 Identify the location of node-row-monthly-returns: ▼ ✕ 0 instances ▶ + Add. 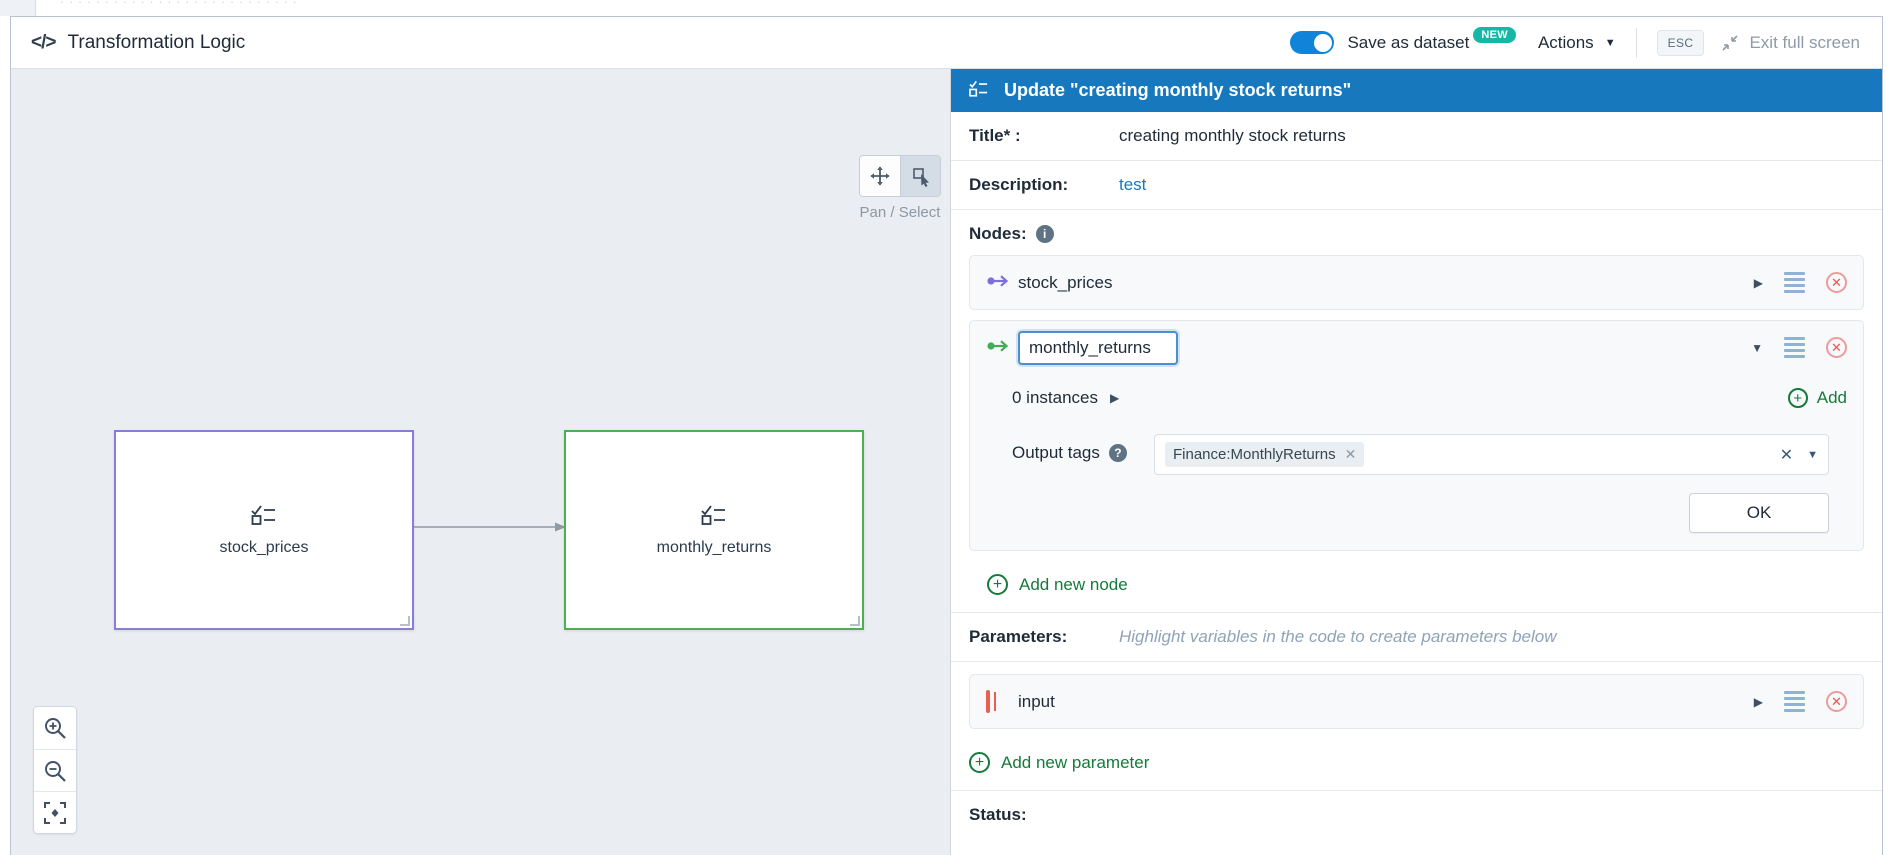
(1416, 435).